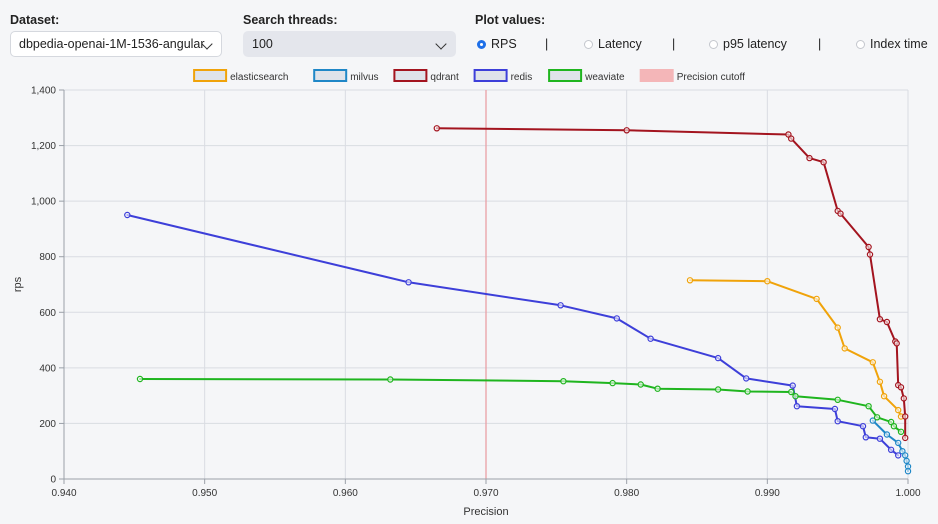 The width and height of the screenshot is (938, 524). I want to click on x-tick-label: 0.980, so click(626, 493).